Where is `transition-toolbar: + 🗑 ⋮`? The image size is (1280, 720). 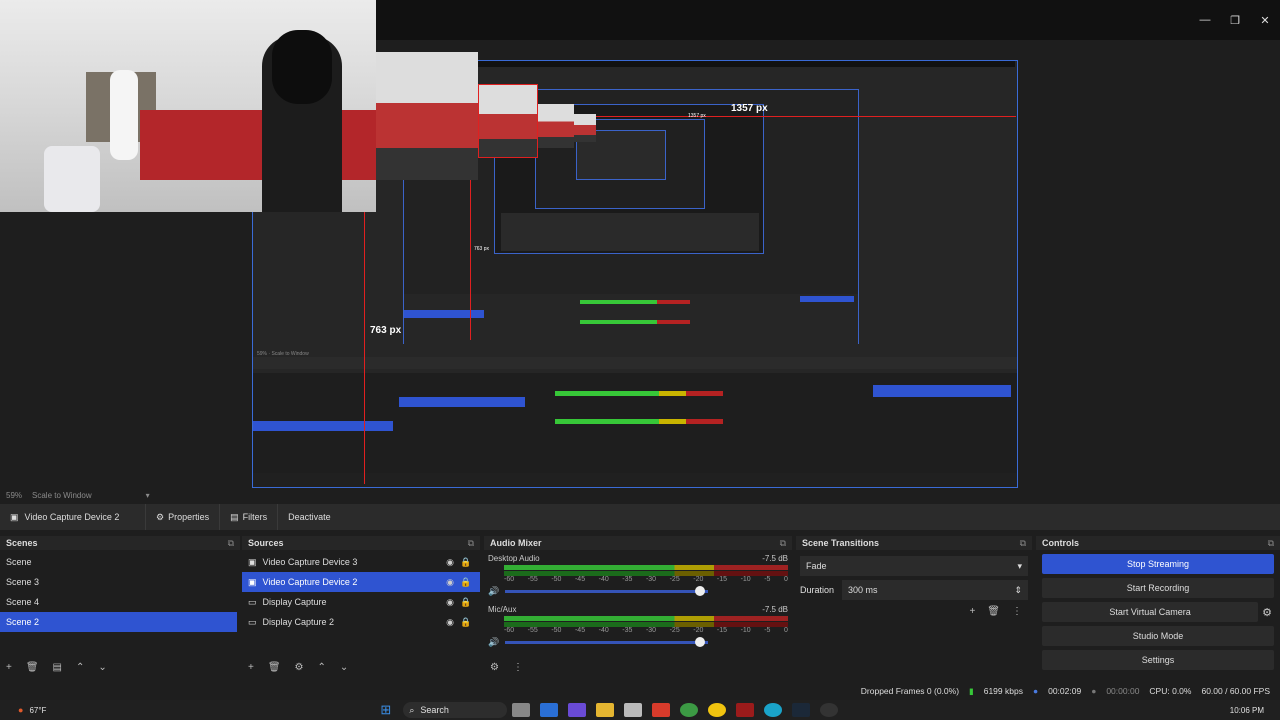
transition-toolbar: + 🗑 ⋮ is located at coordinates (909, 611).